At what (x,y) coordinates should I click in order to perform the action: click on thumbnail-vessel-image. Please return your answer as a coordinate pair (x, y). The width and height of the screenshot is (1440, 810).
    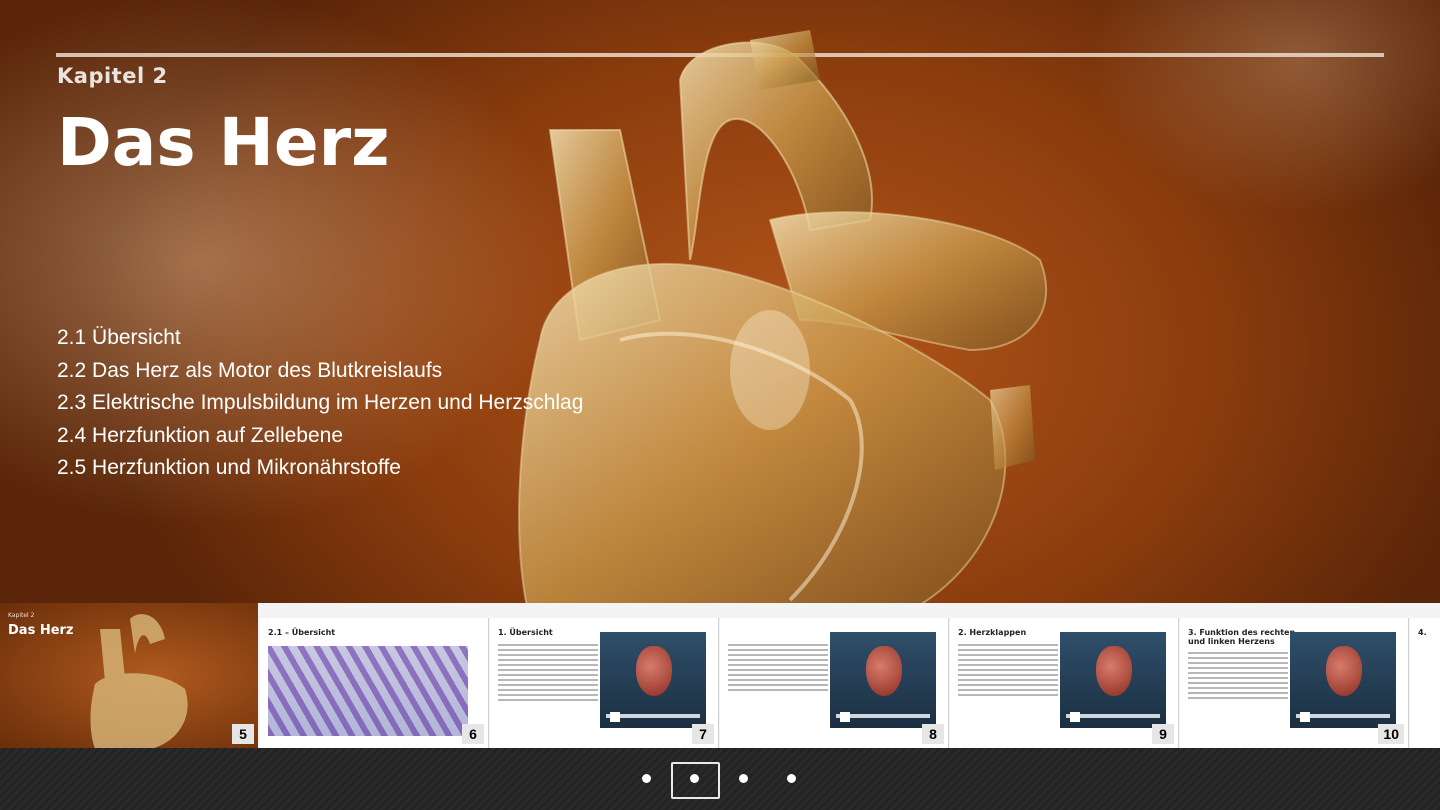
    Looking at the image, I should click on (368, 691).